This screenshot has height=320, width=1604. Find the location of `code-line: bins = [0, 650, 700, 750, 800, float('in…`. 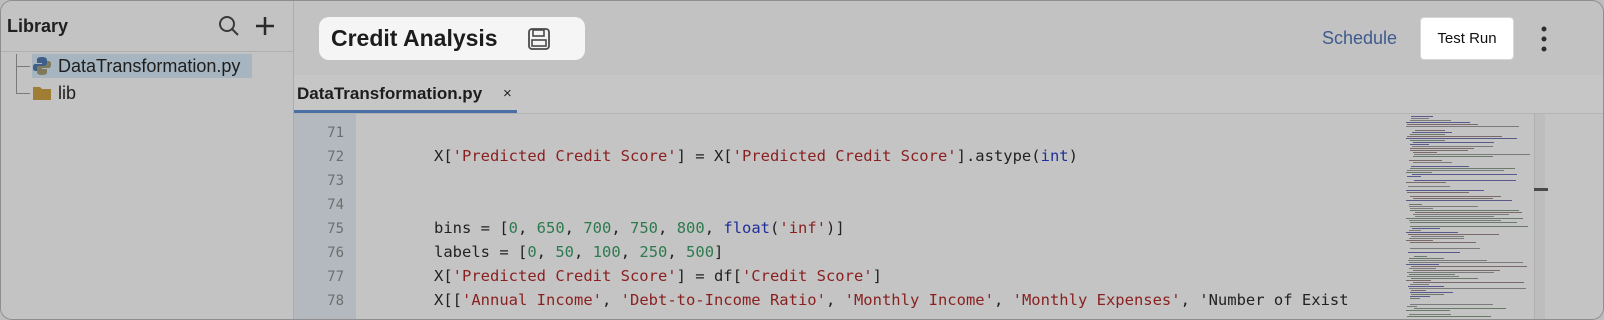

code-line: bins = [0, 650, 700, 750, 800, float('in… is located at coordinates (639, 228).